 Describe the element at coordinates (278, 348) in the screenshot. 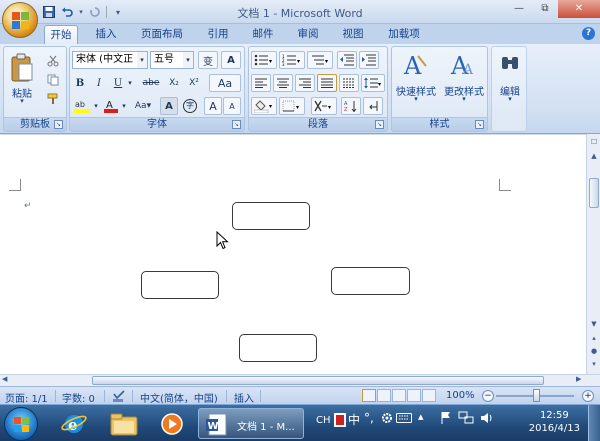

I see `shape-rounded-rect-bottom` at that location.